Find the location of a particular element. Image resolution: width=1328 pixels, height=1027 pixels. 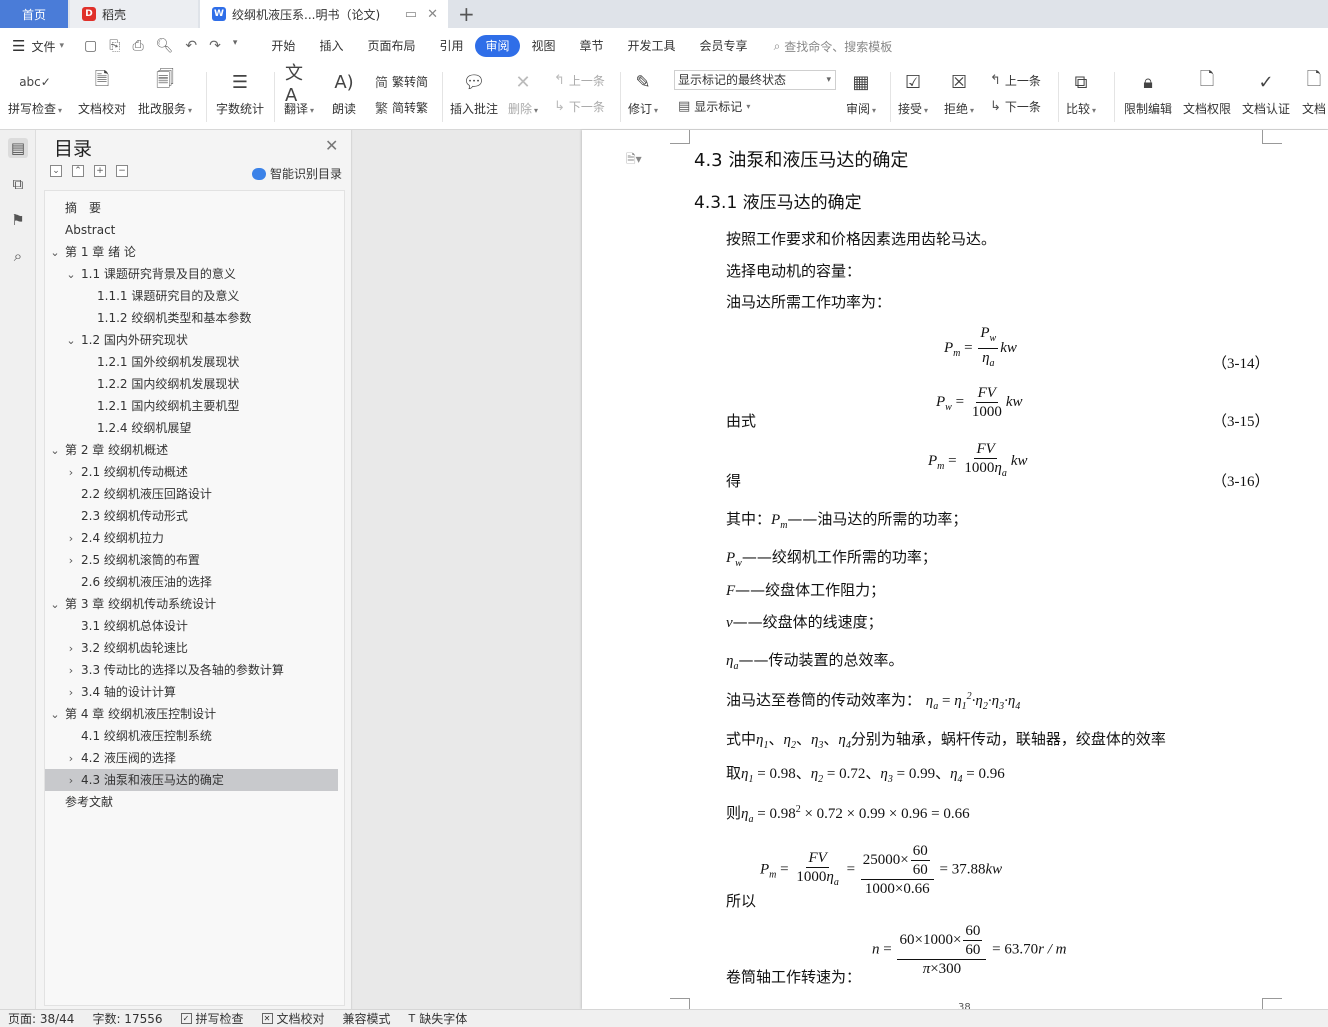

toc-item: ⌄ 第 3 章 绞纲机传动系统设计 is located at coordinates (191, 604).